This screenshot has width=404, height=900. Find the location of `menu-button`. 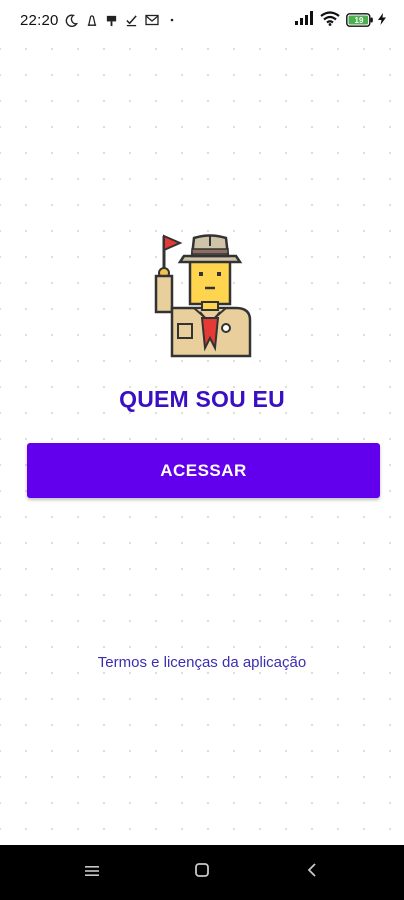

menu-button is located at coordinates (92, 873).